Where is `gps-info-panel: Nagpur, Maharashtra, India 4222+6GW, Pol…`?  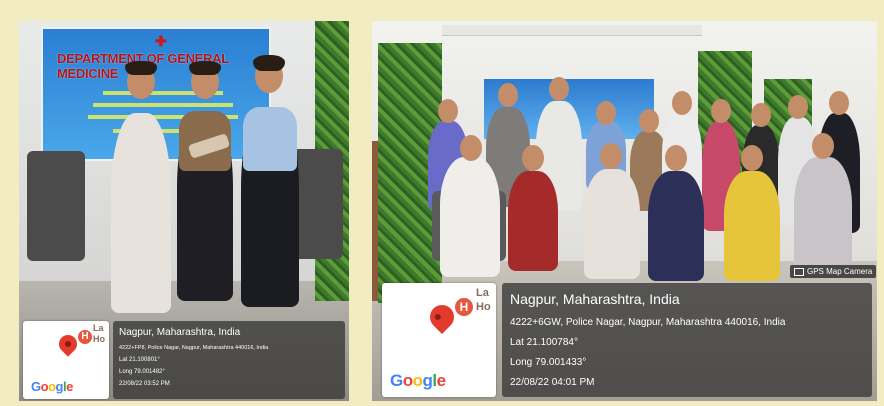 gps-info-panel: Nagpur, Maharashtra, India 4222+6GW, Pol… is located at coordinates (687, 340).